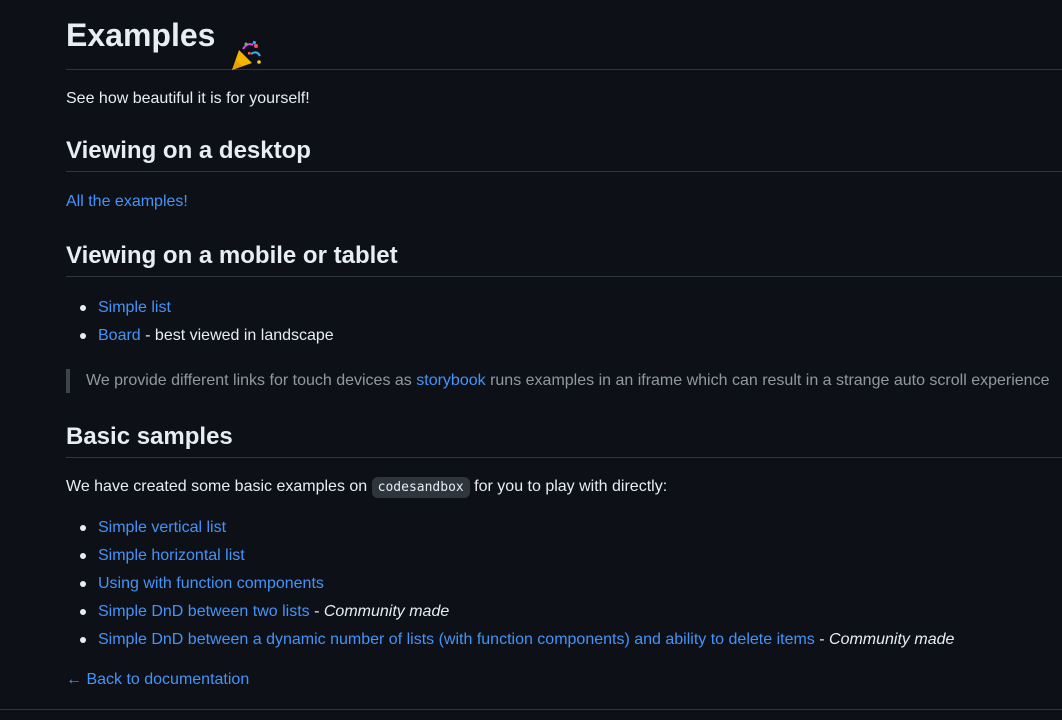 The height and width of the screenshot is (720, 1062). Describe the element at coordinates (564, 259) in the screenshot. I see `heading-mobile: Viewing on a mobile or tablet` at that location.